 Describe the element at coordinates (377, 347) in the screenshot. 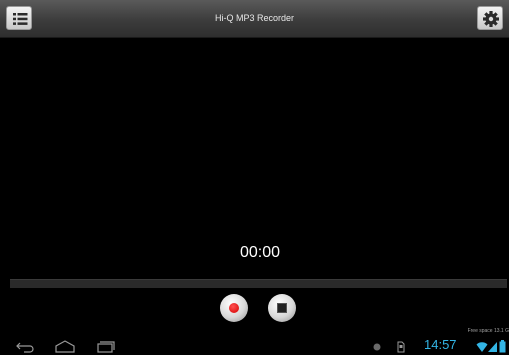

I see `sync-icon` at that location.